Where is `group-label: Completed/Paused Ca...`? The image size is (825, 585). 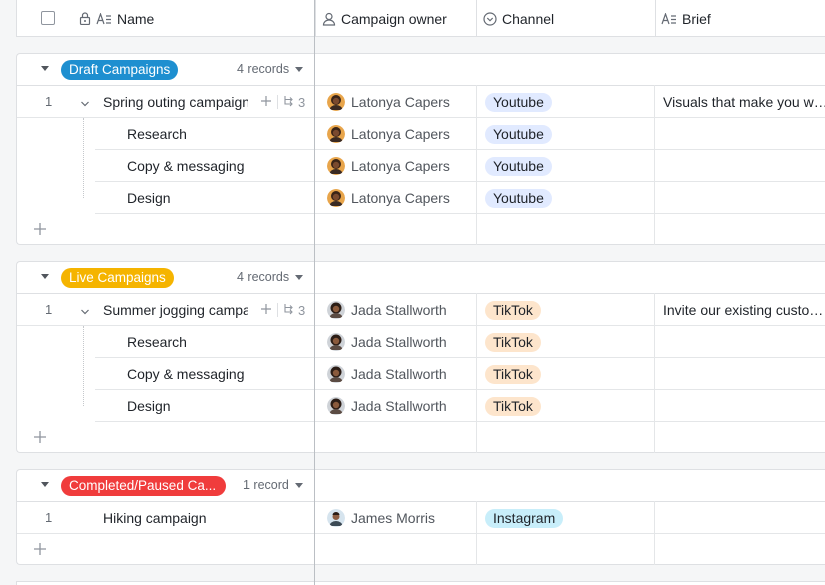 group-label: Completed/Paused Ca... is located at coordinates (143, 486).